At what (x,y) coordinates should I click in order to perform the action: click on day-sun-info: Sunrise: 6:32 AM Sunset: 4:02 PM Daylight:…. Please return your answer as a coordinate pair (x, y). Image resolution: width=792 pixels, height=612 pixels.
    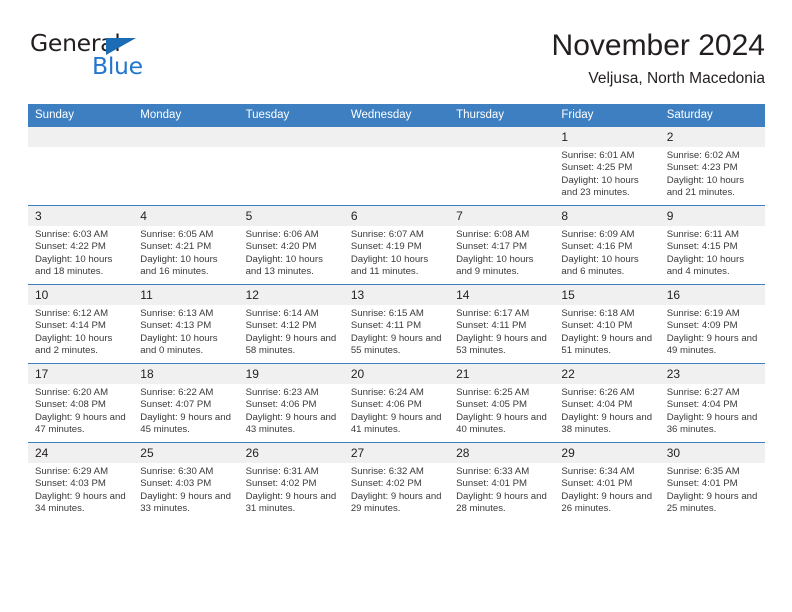
    Looking at the image, I should click on (396, 489).